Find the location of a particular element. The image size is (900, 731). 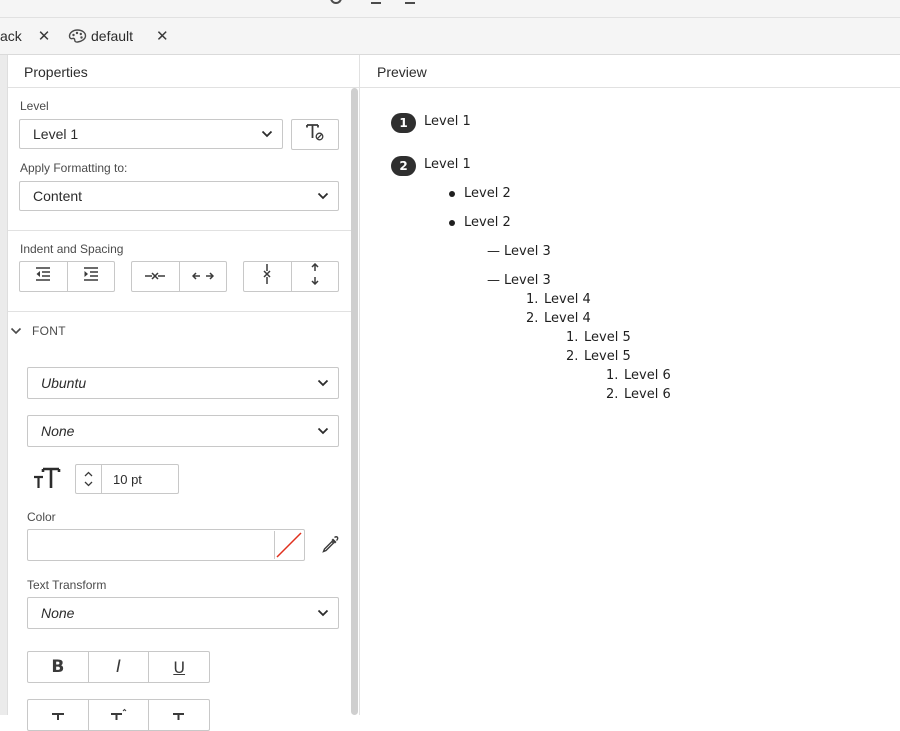

level-label: Level is located at coordinates (34, 106).